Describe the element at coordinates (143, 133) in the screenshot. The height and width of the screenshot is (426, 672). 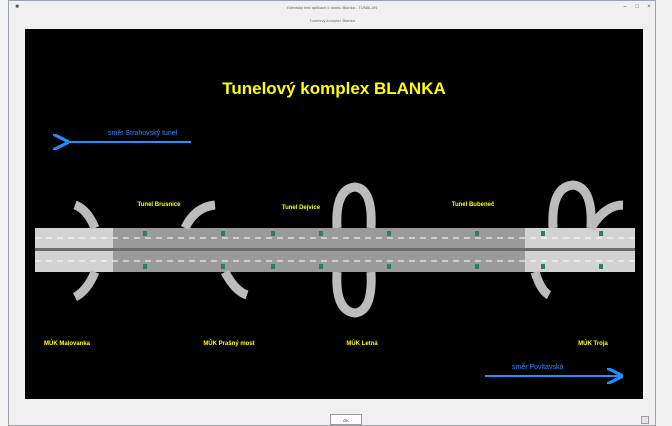
I see `direction-west-label: směr Strahovský tunel` at that location.